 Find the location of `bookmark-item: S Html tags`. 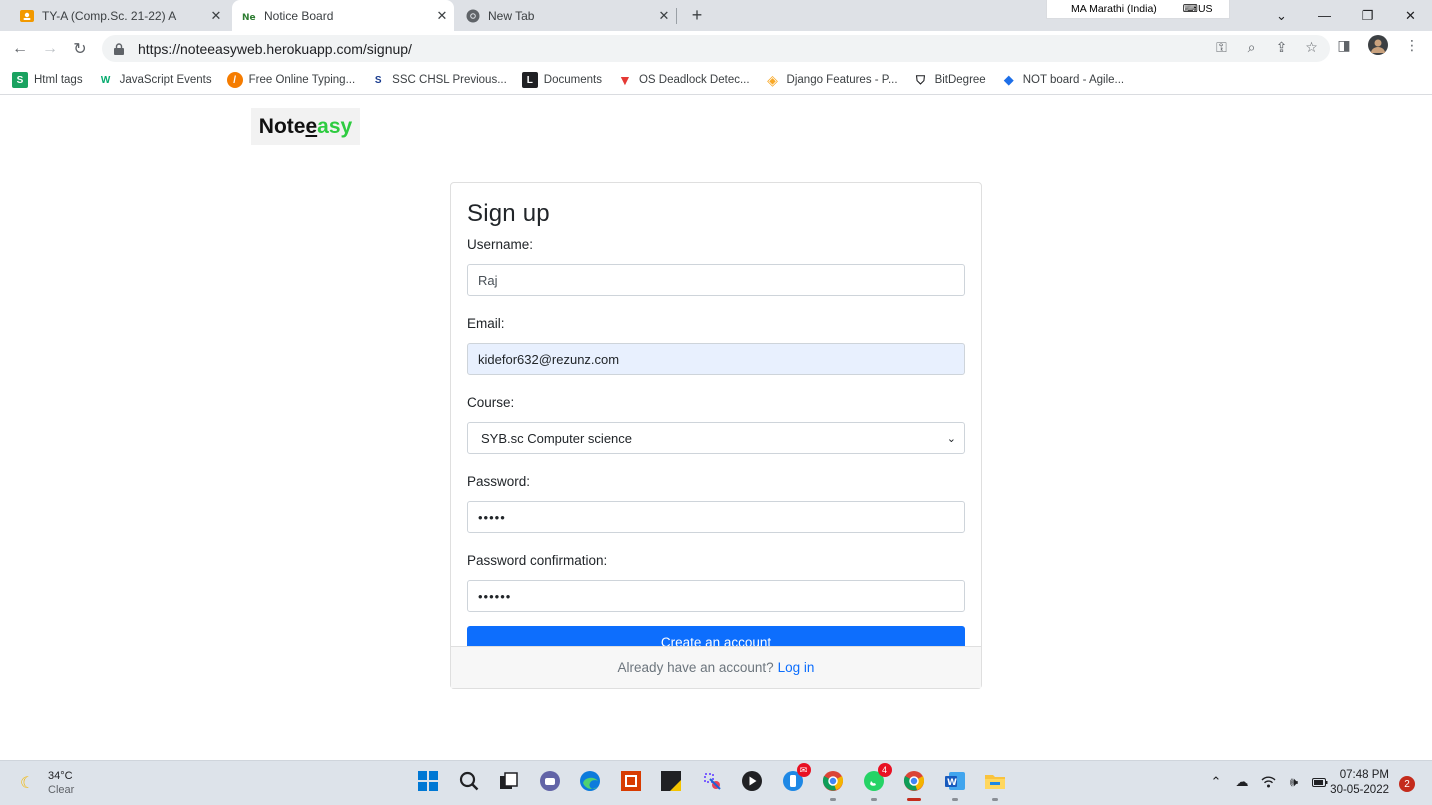

bookmark-item: S Html tags is located at coordinates (47, 80).